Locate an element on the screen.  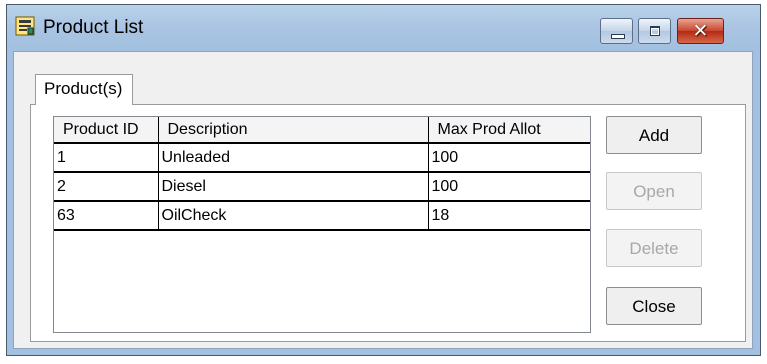
cell-description: OilCheck is located at coordinates (293, 215).